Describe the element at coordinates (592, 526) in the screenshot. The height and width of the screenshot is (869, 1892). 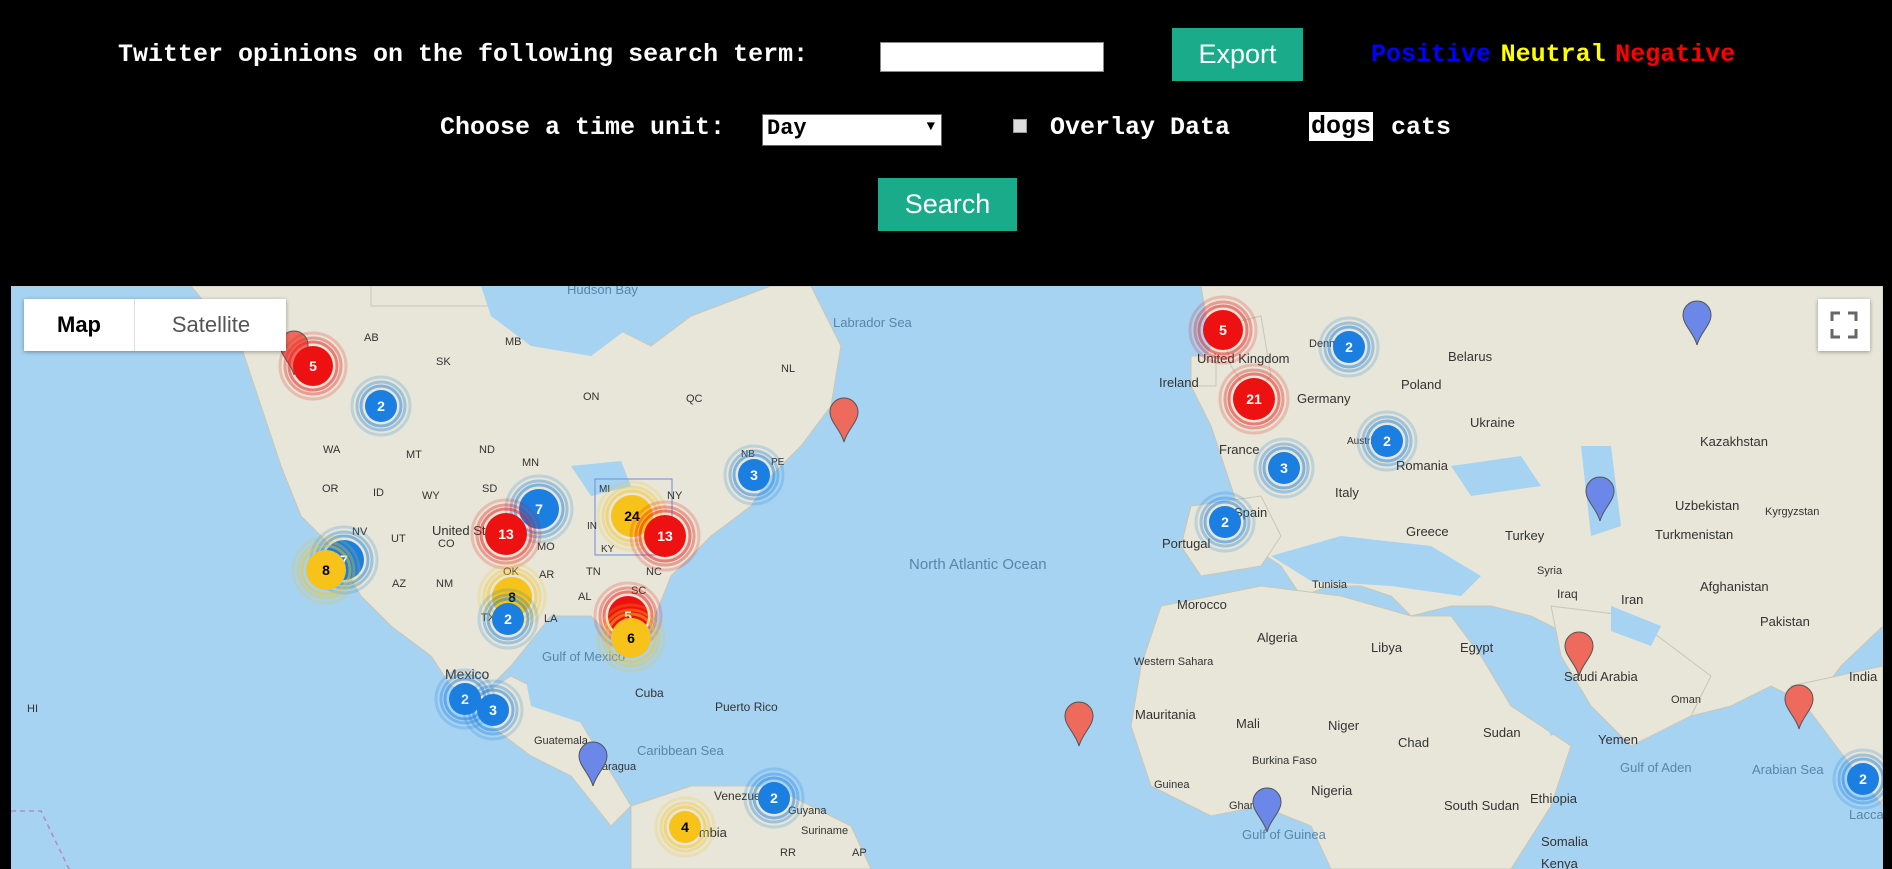
I see `place-label: IN` at that location.